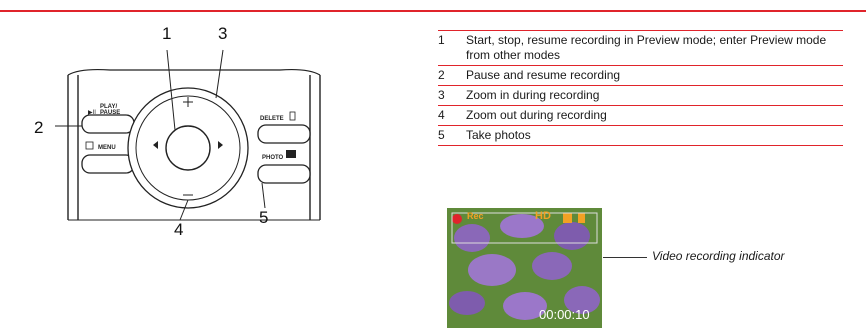 Image resolution: width=866 pixels, height=333 pixels. What do you see at coordinates (223, 33) in the screenshot?
I see `callout-3: 3` at bounding box center [223, 33].